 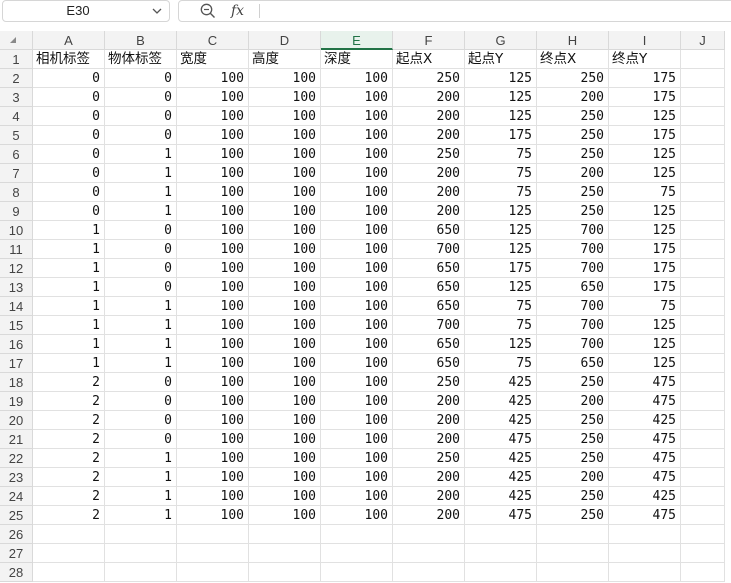 I want to click on table-cell: 650, so click(x=429, y=306).